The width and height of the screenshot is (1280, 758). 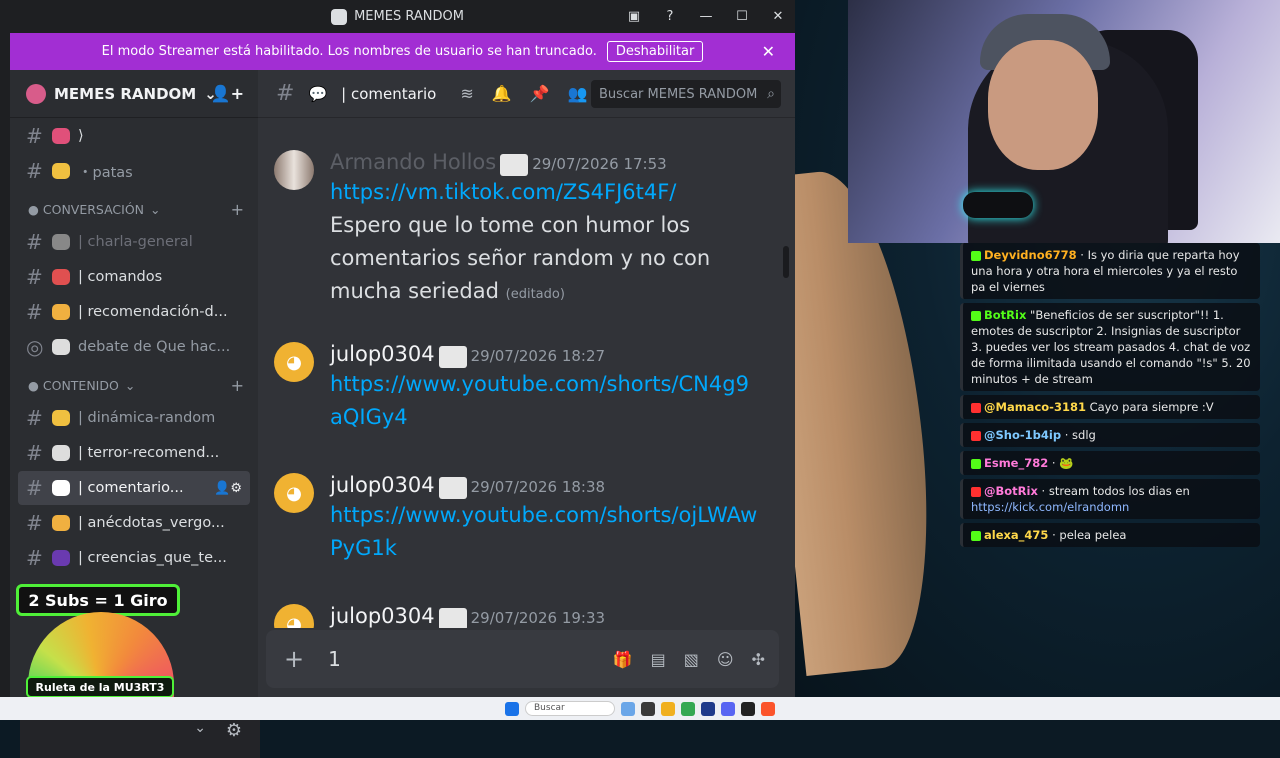 I want to click on channel-name: ・patas, so click(x=105, y=172).